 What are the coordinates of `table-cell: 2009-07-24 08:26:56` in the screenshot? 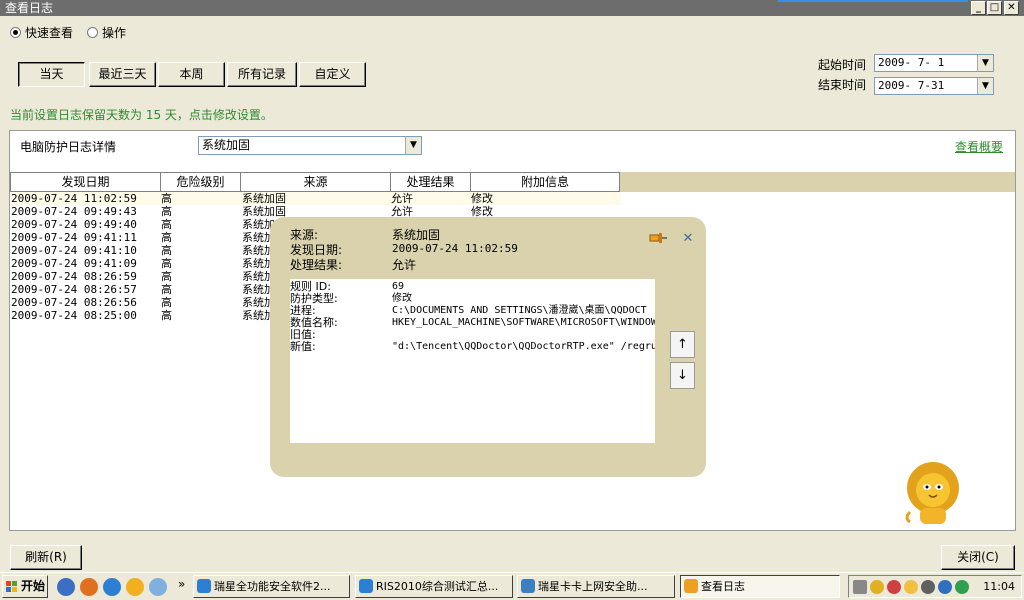 It's located at (74, 302).